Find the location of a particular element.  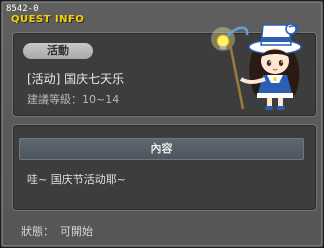

content-text: 哇~ 国庆节活动耶~ is located at coordinates (76, 179).